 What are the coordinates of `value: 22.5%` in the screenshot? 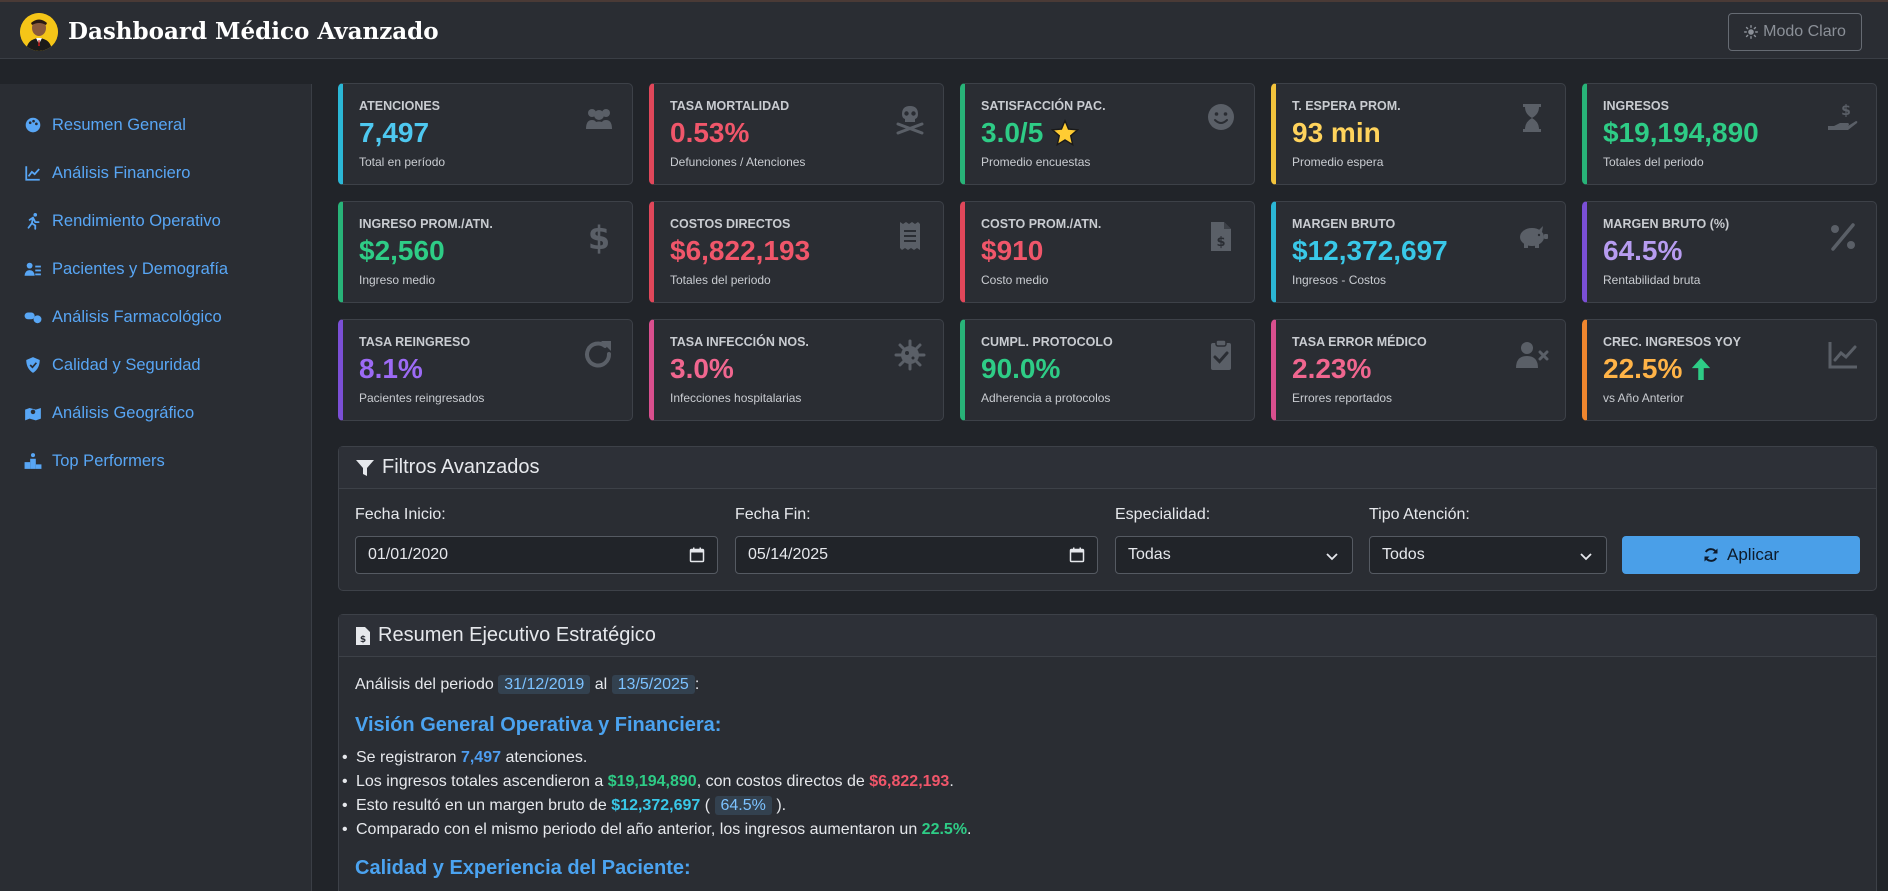 It's located at (944, 829).